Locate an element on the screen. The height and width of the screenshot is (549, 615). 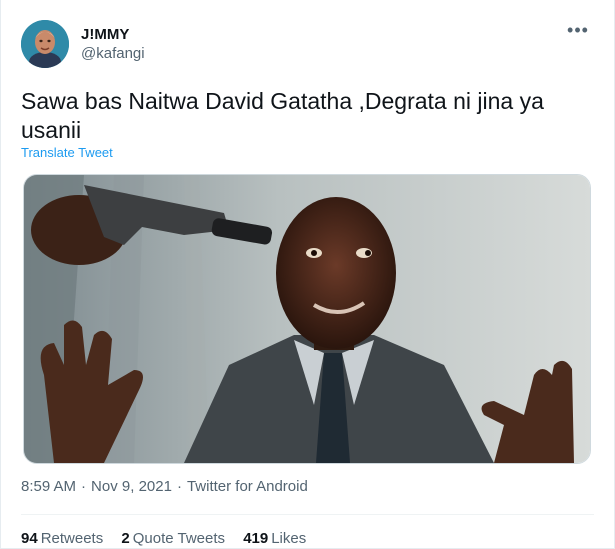
retweets-count: 94 is located at coordinates (29, 538).